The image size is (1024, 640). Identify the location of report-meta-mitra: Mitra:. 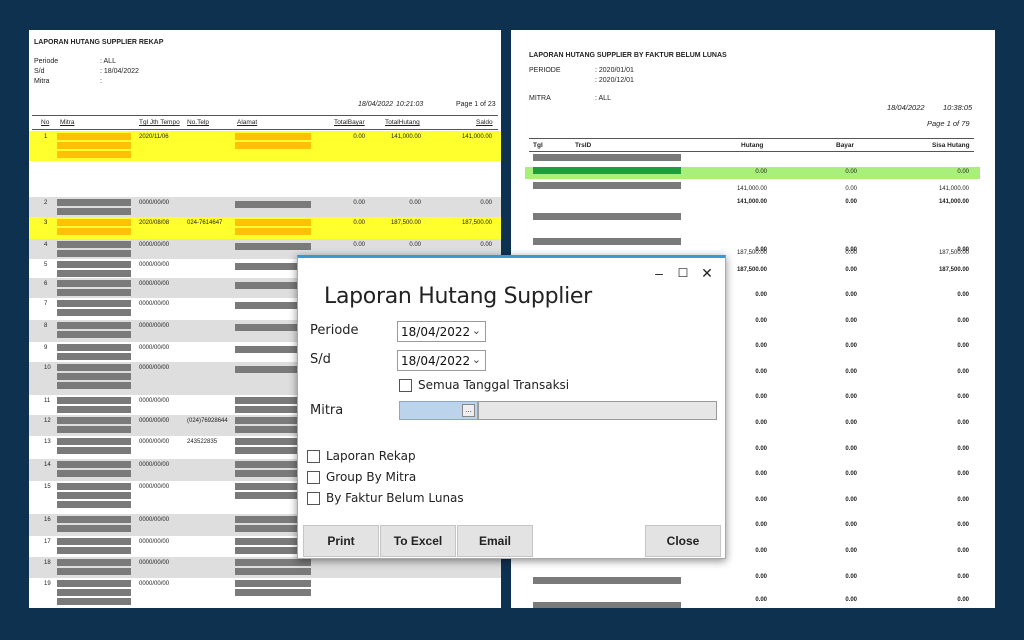
(68, 81).